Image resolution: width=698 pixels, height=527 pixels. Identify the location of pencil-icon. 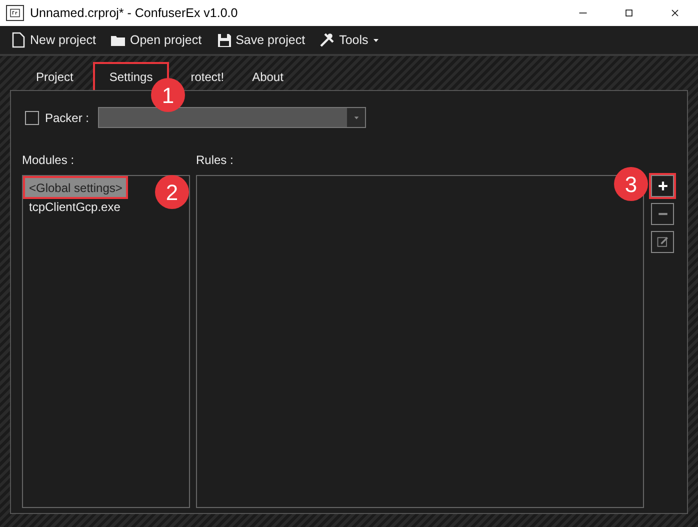
(663, 242).